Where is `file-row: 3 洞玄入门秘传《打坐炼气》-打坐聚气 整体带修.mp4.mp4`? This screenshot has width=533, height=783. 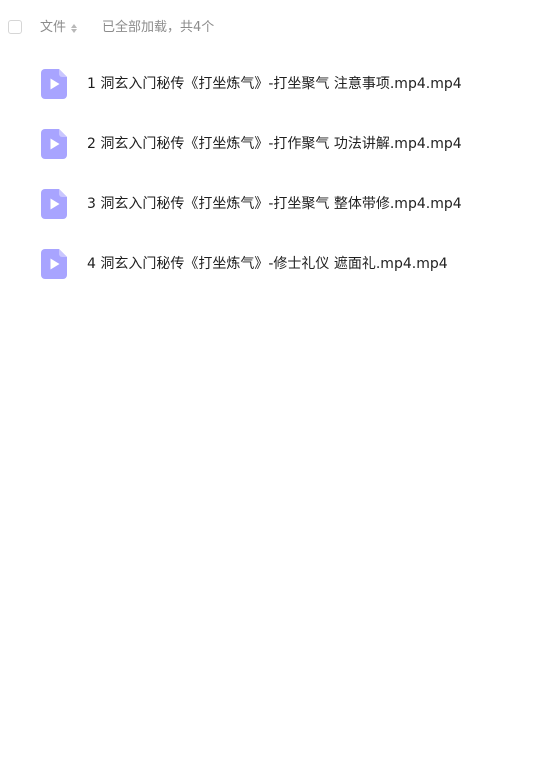 file-row: 3 洞玄入门秘传《打坐炼气》-打坐聚气 整体带修.mp4.mp4 is located at coordinates (266, 204).